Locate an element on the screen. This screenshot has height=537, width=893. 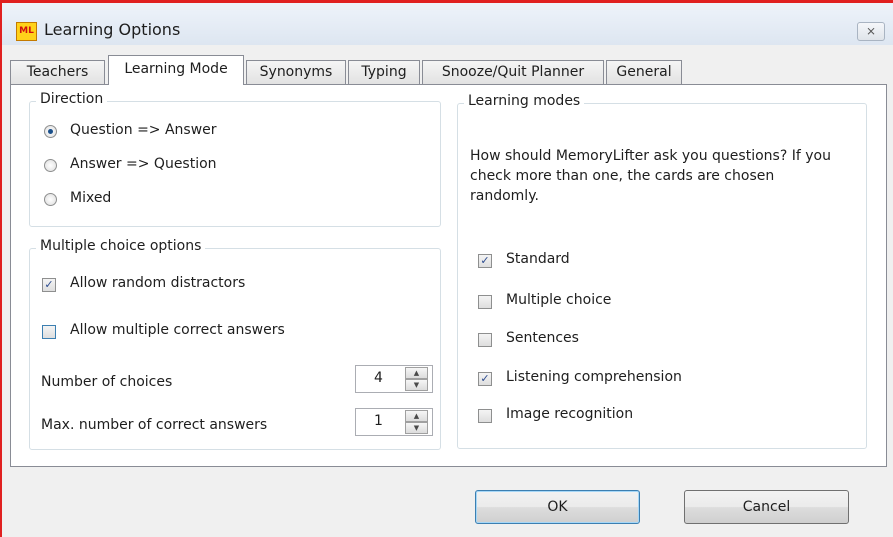
radio-answer-question-label: Answer => Question is located at coordinates (143, 164).